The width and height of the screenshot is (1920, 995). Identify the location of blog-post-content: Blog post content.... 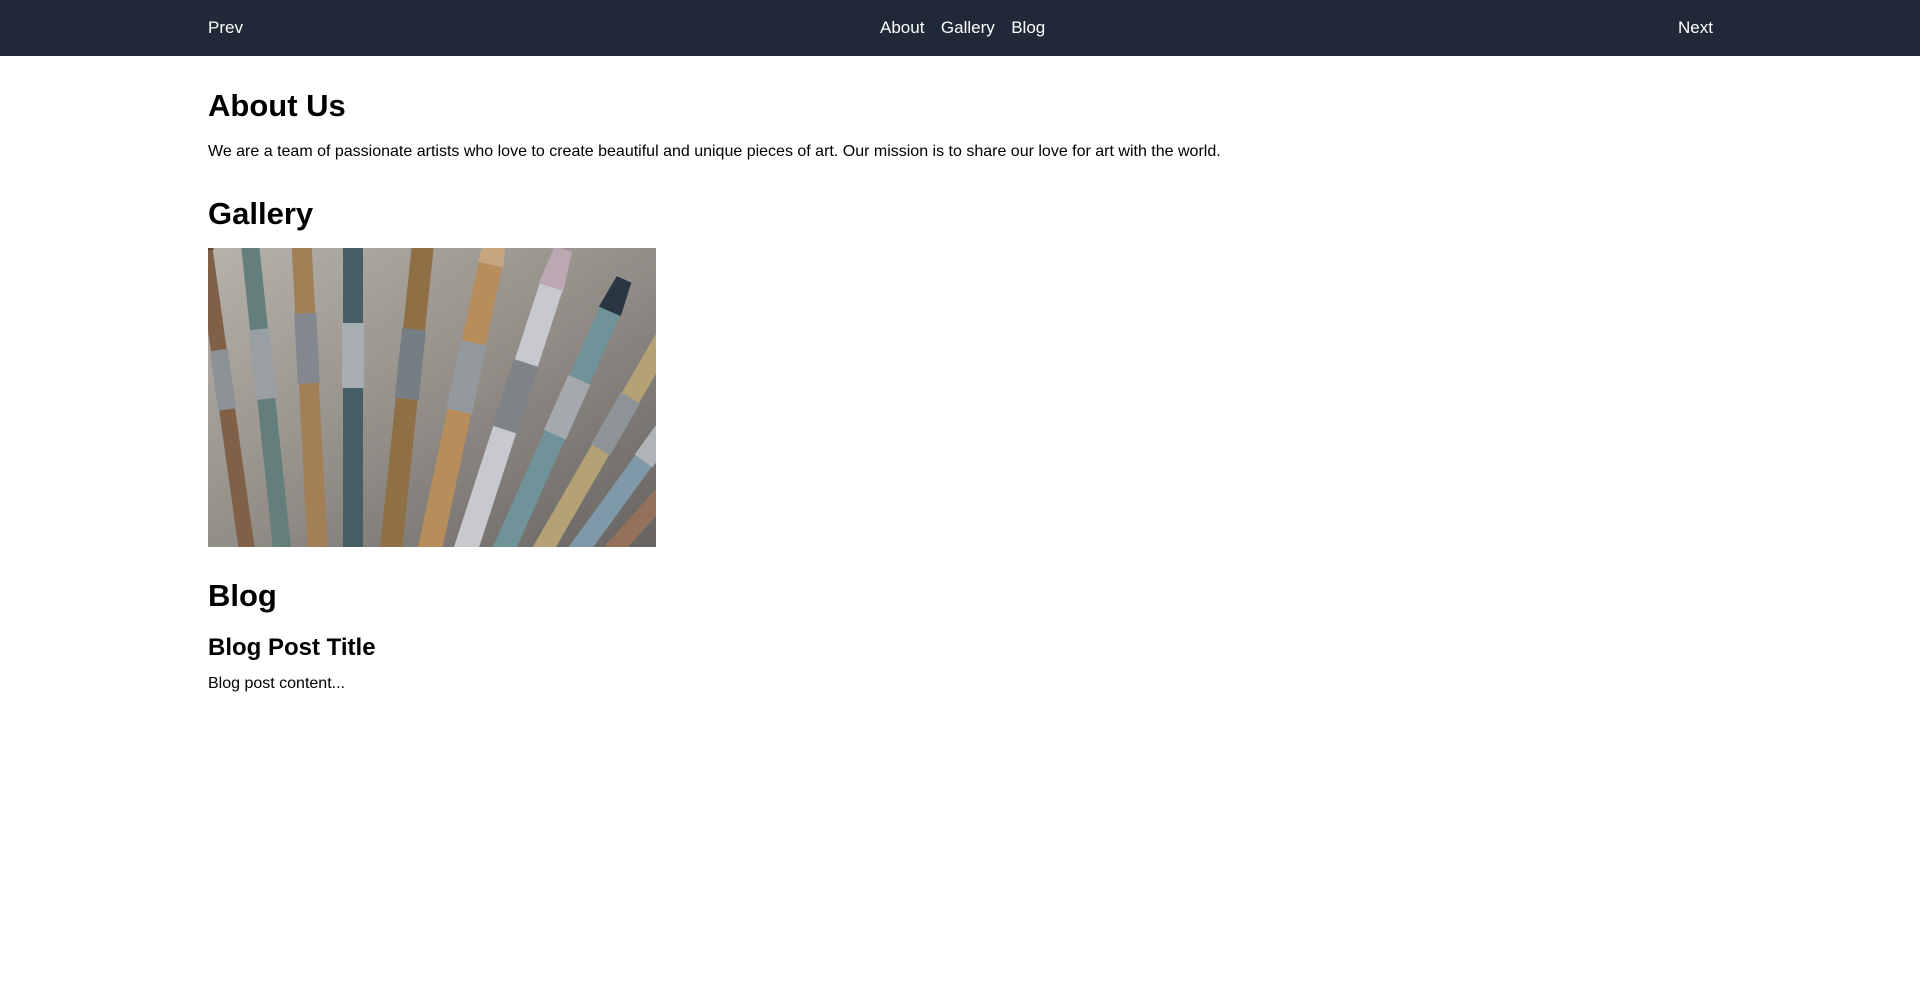
(276, 683).